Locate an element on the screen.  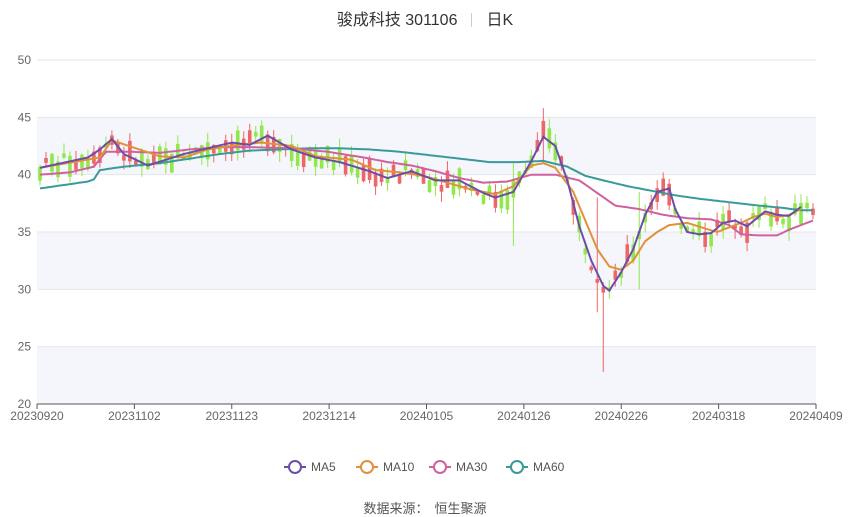
y-tick-label: 45 is located at coordinates (25, 117).